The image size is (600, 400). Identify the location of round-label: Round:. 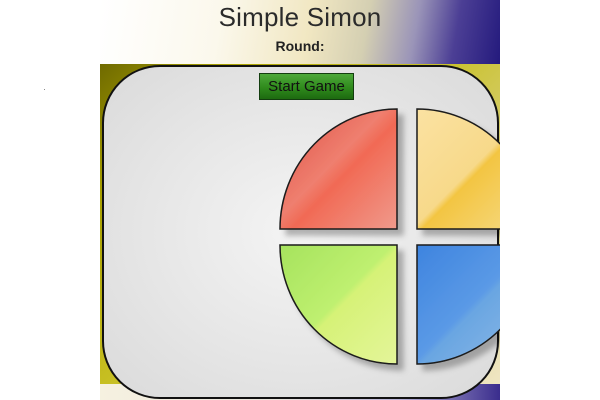
(300, 46).